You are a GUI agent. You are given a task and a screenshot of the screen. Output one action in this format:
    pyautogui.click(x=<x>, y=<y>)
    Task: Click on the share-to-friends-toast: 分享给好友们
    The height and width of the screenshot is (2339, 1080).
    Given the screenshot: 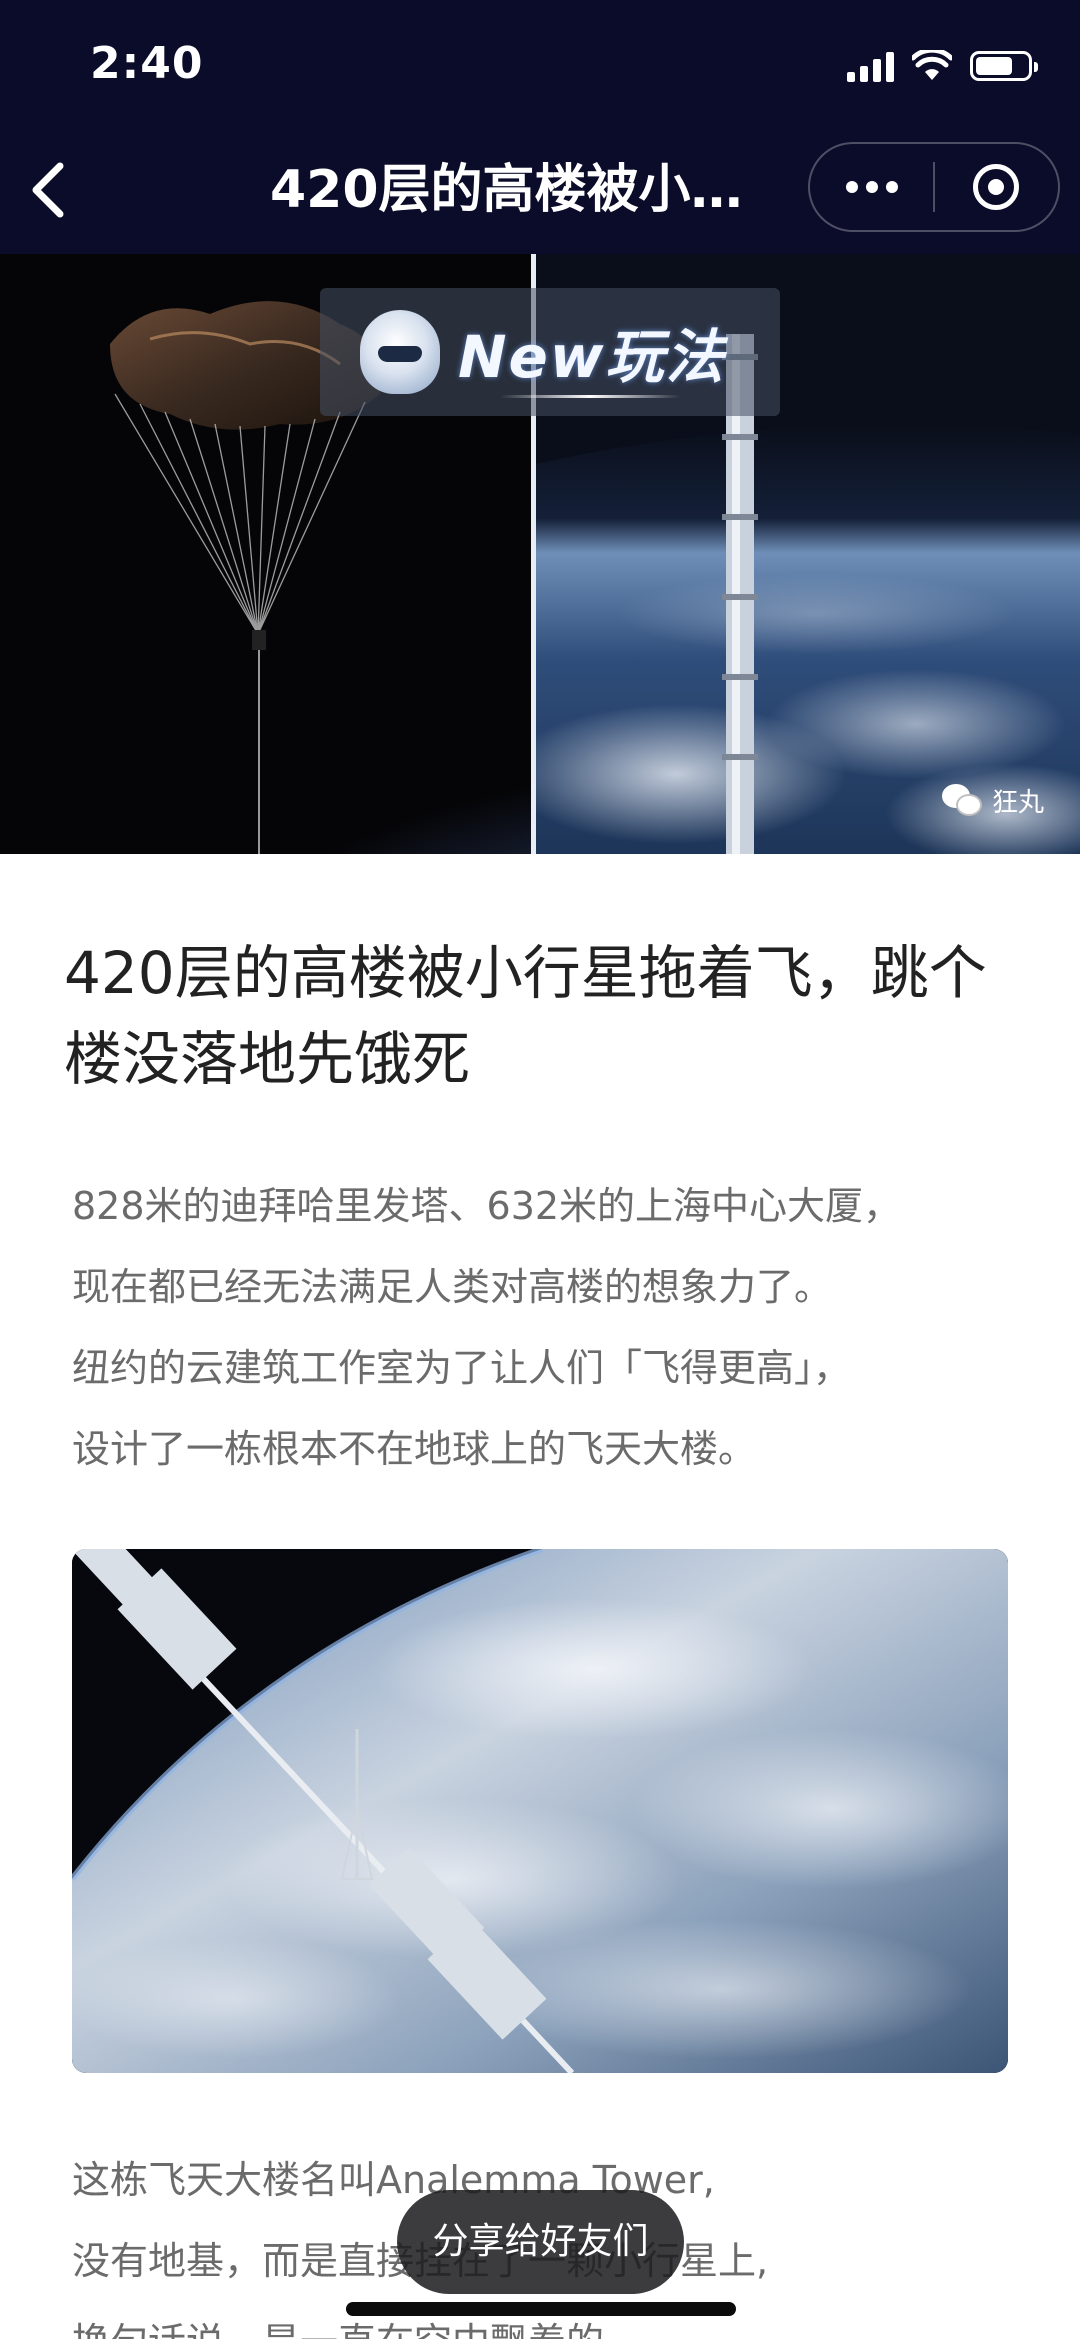 What is the action you would take?
    pyautogui.click(x=540, y=2242)
    